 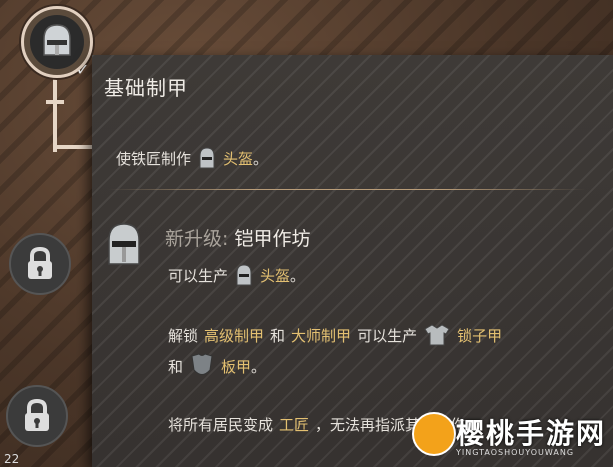 I want to click on tooltip-description: 使铁匠制作 头盔。, so click(x=192, y=158).